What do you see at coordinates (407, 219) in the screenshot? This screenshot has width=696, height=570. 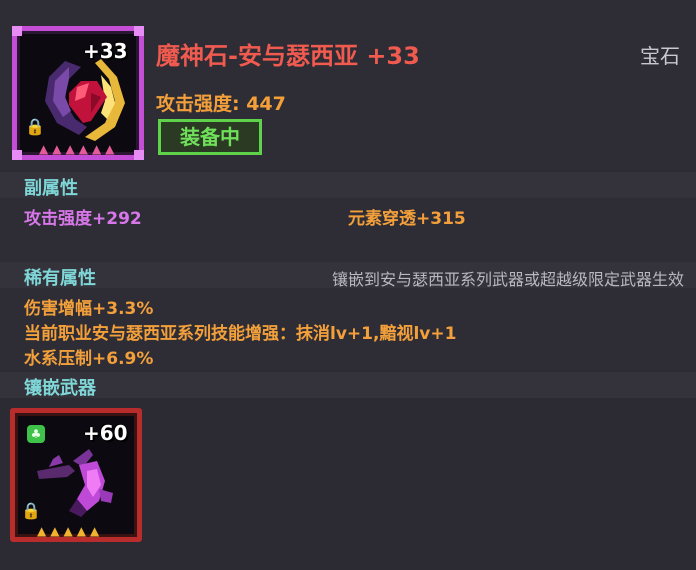 I see `secondary-attr: 元素穿透+315` at bounding box center [407, 219].